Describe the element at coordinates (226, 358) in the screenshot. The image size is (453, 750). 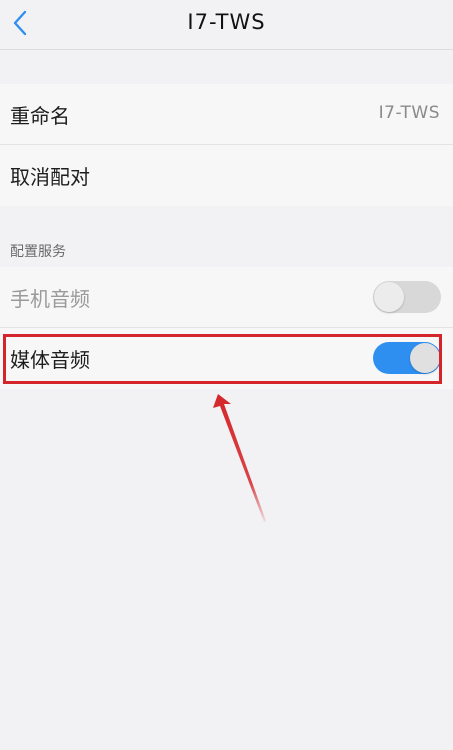
I see `media-audio-row: 媒体音频` at that location.